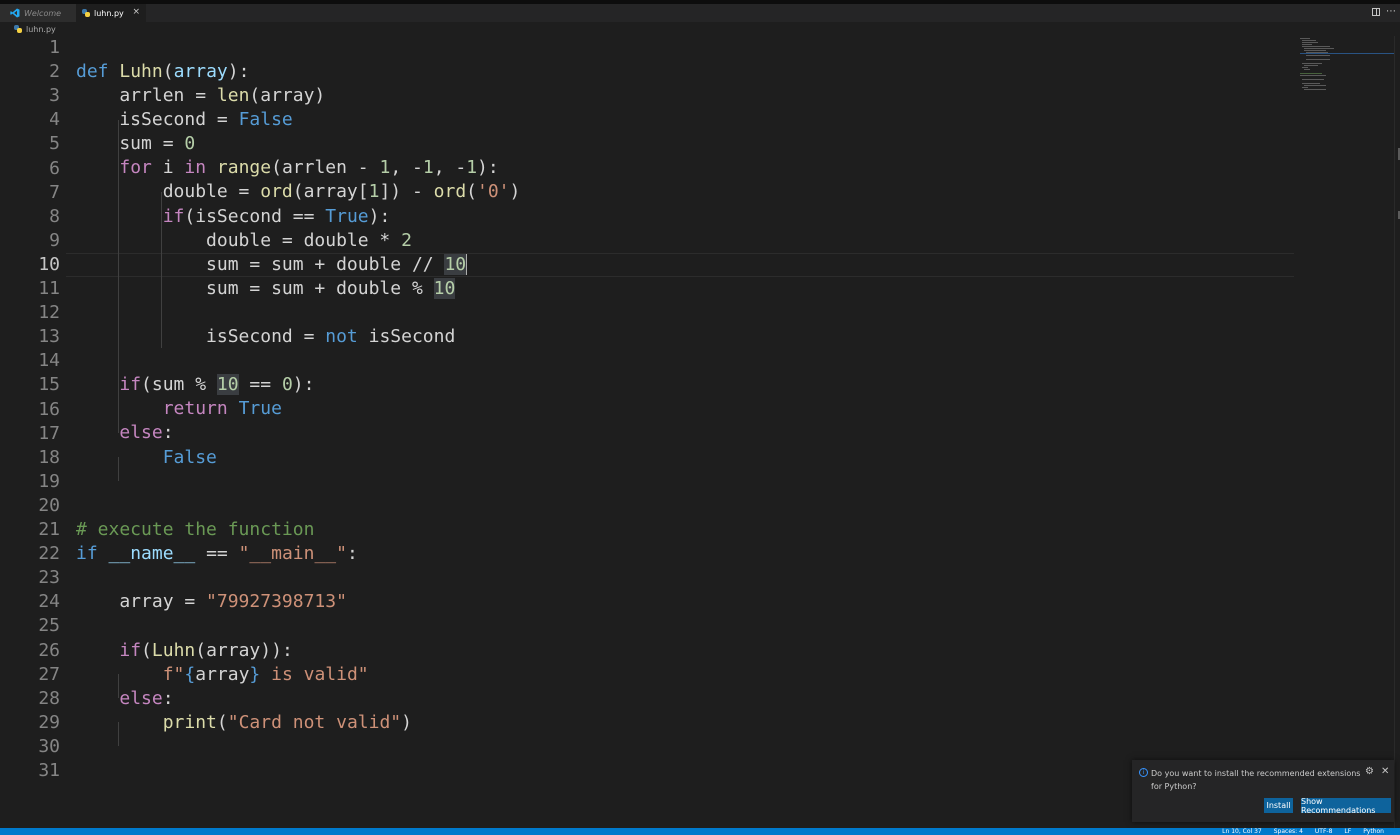  What do you see at coordinates (1384, 11) in the screenshot?
I see `editor-actions: ⋯` at bounding box center [1384, 11].